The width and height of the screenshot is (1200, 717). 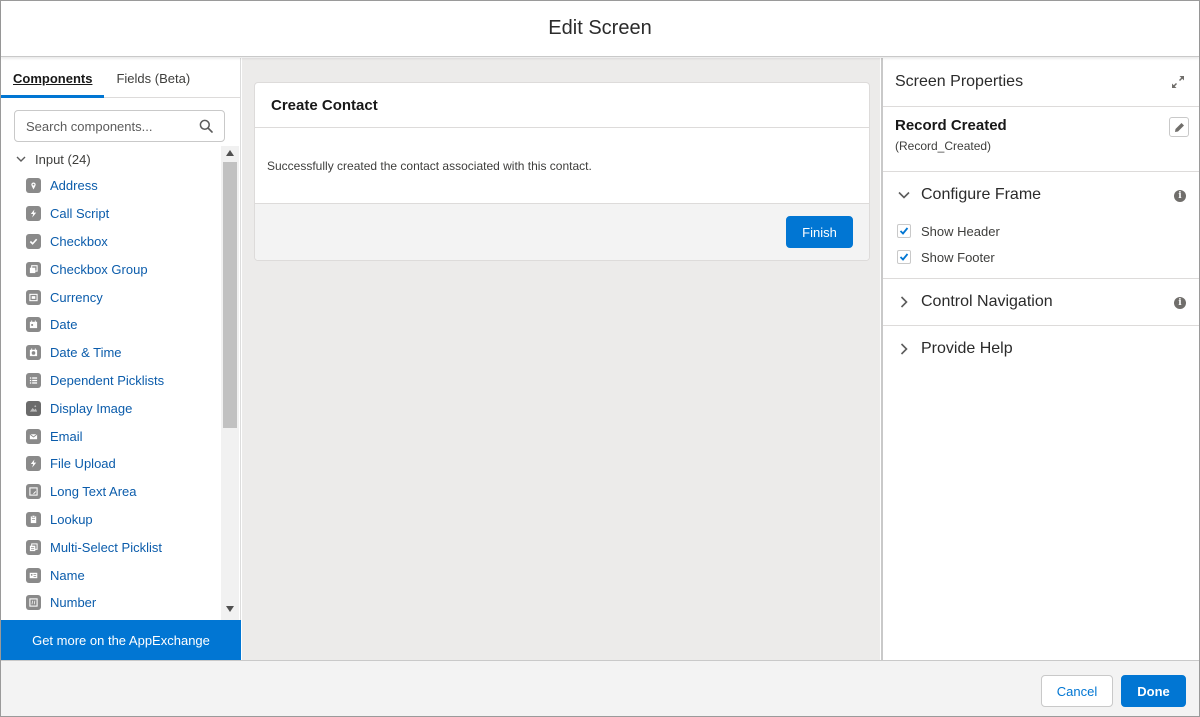 I want to click on screen-preview-title: Create Contact, so click(x=562, y=105).